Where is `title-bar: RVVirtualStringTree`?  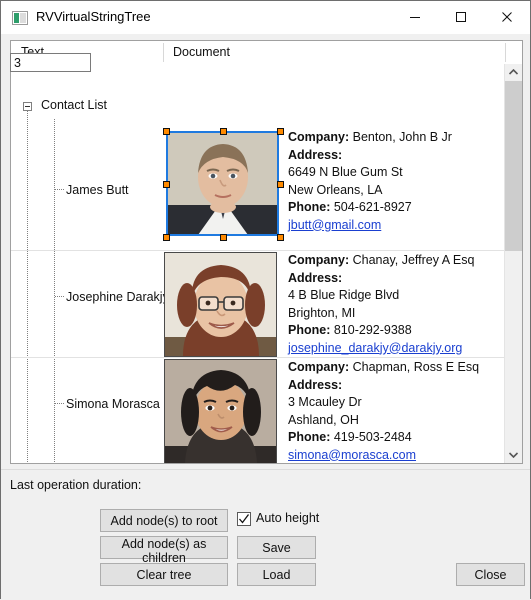 title-bar: RVVirtualStringTree is located at coordinates (265, 18).